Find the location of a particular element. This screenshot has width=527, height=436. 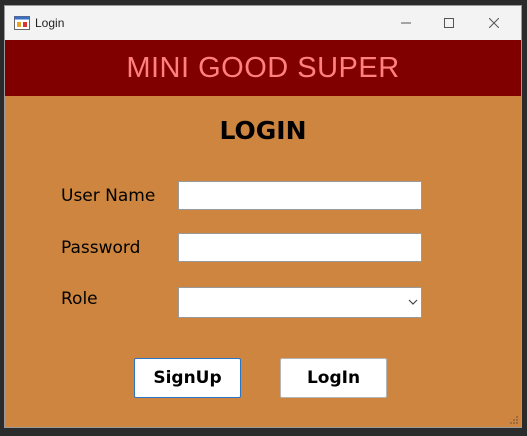

maximize-icon is located at coordinates (449, 23).